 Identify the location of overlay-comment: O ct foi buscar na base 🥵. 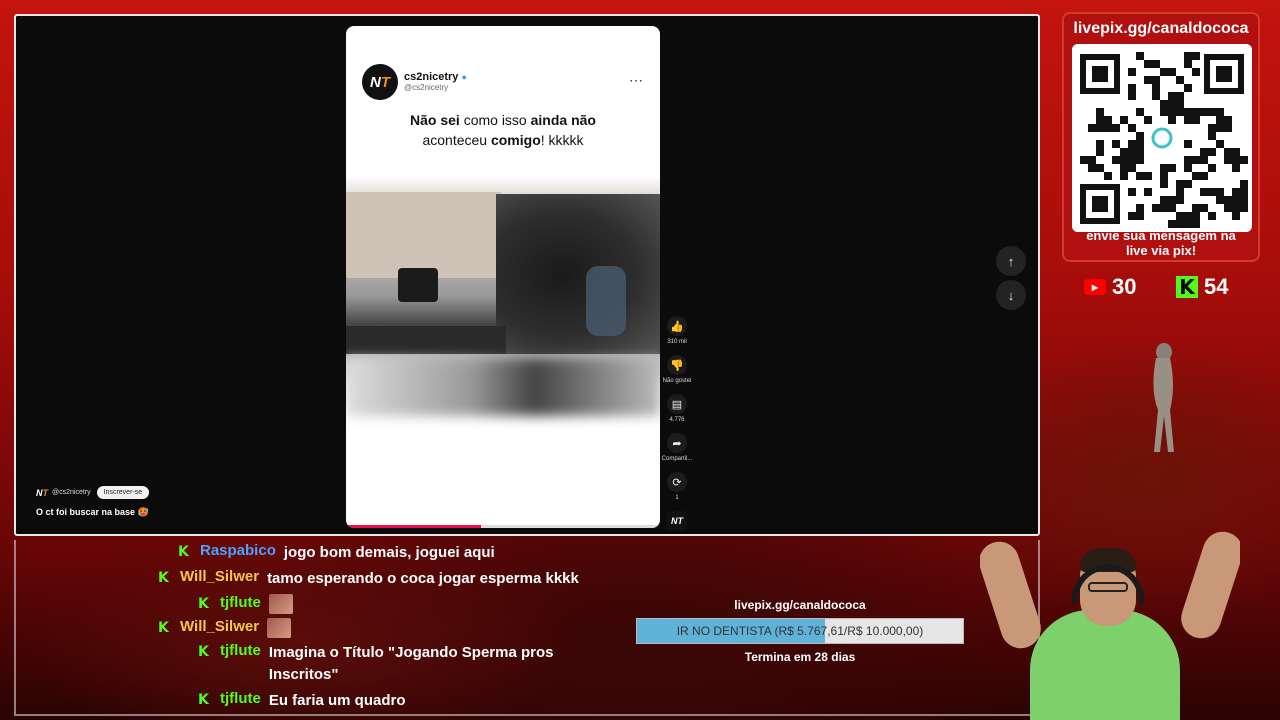
(92, 512).